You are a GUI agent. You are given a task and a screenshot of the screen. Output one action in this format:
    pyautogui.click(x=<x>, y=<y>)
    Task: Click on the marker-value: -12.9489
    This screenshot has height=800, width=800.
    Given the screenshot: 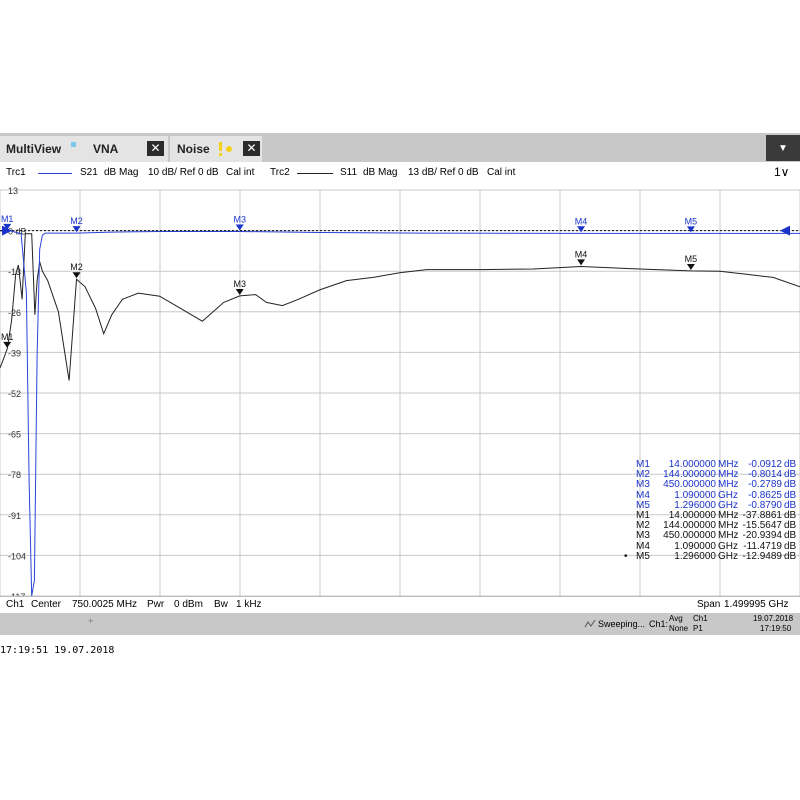 What is the action you would take?
    pyautogui.click(x=762, y=556)
    